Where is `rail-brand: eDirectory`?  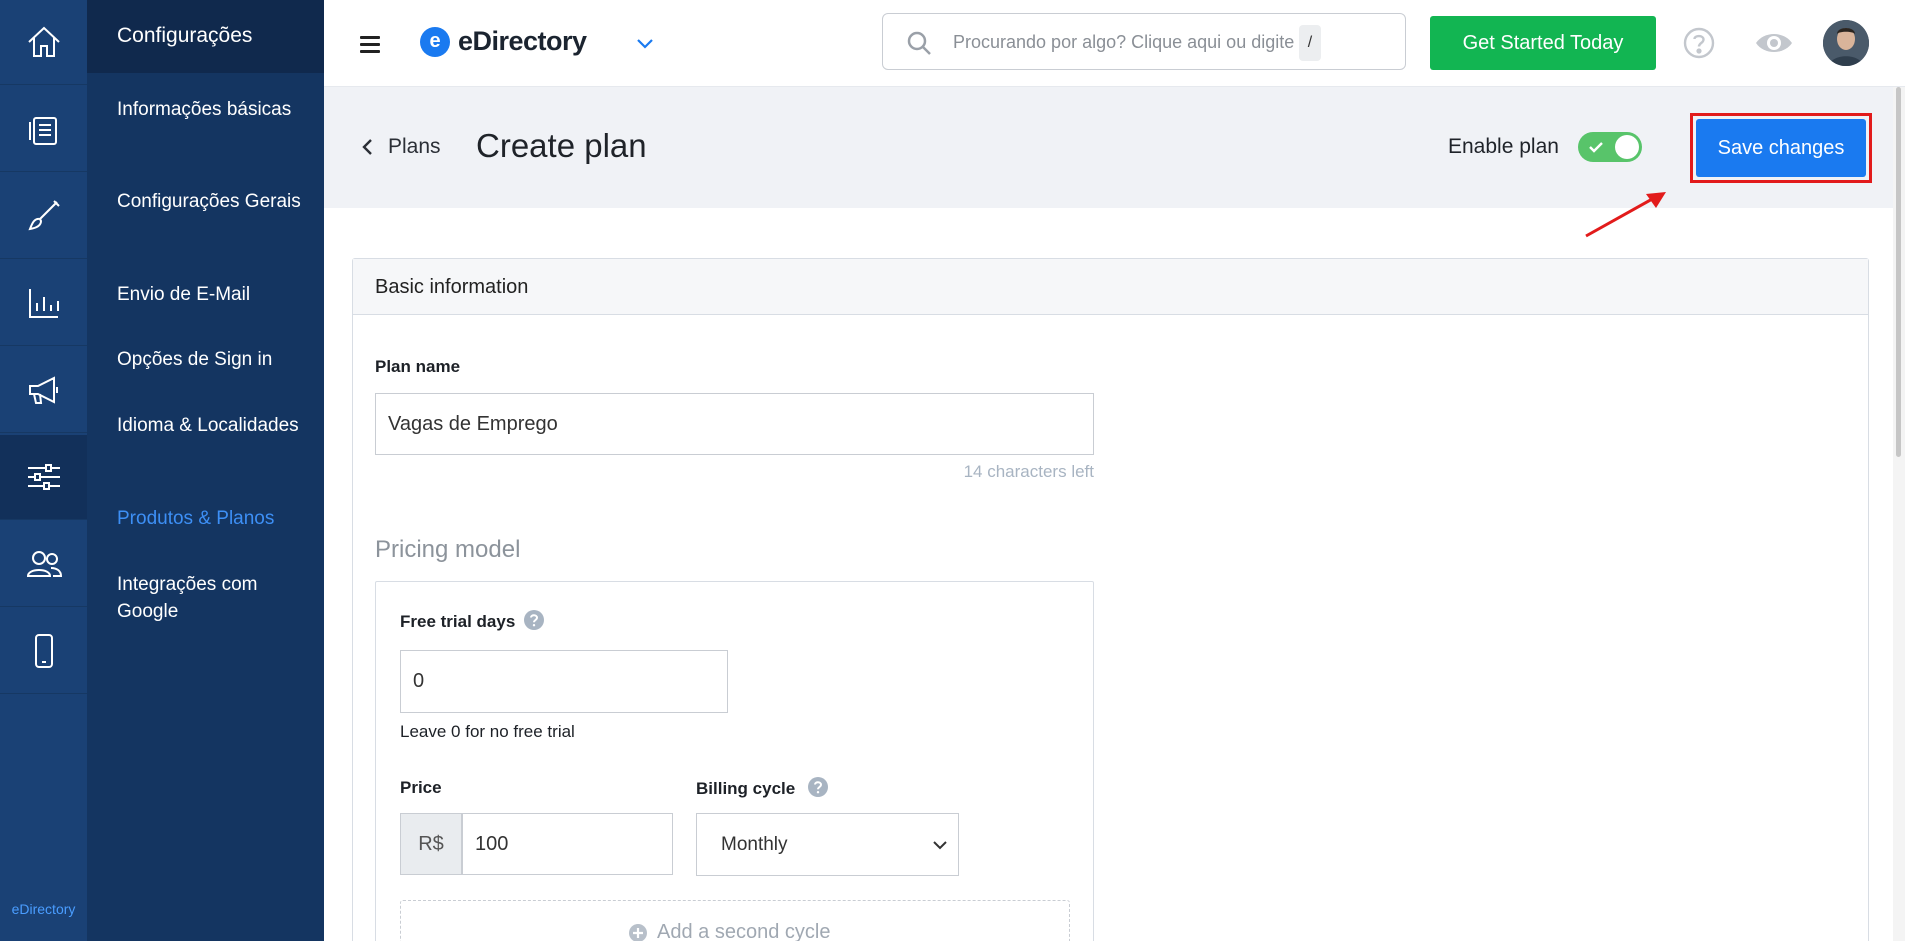
rail-brand: eDirectory is located at coordinates (43, 909).